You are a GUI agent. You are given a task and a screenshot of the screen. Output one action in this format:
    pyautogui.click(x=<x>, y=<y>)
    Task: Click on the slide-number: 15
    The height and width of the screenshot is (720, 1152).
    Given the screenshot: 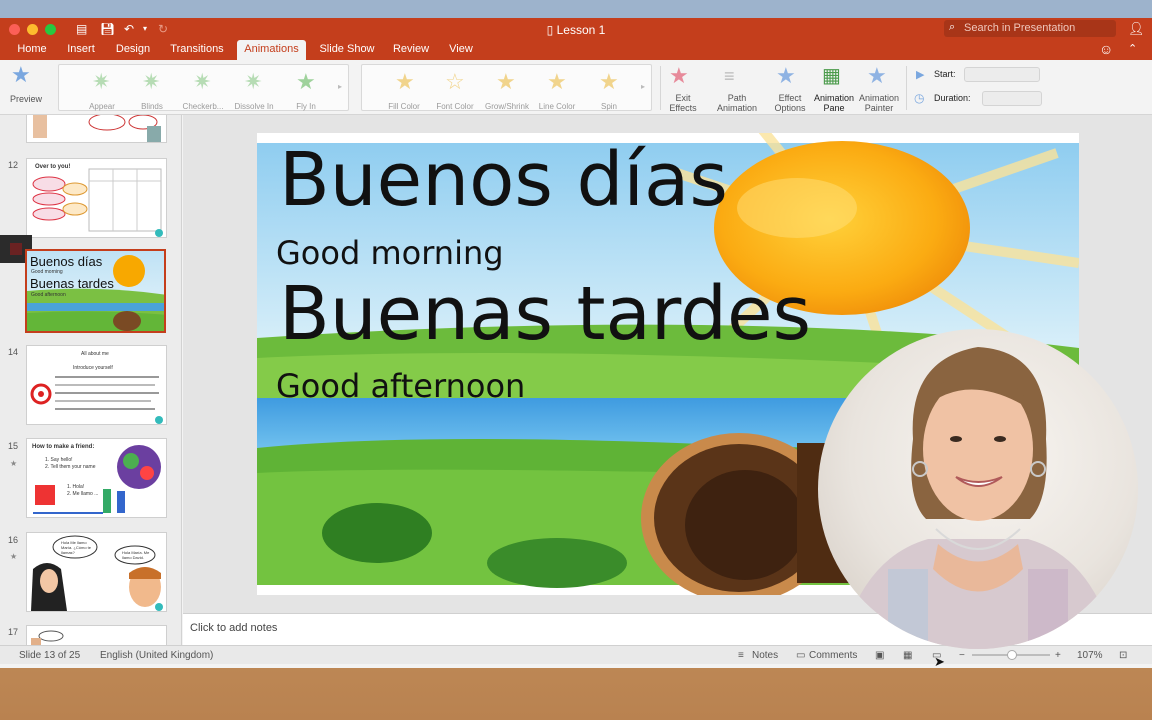 What is the action you would take?
    pyautogui.click(x=13, y=446)
    